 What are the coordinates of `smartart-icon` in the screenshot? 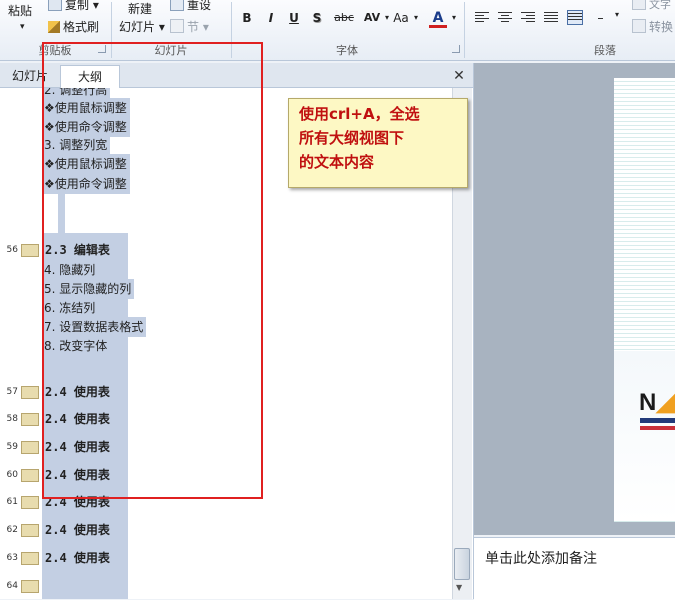 It's located at (639, 26).